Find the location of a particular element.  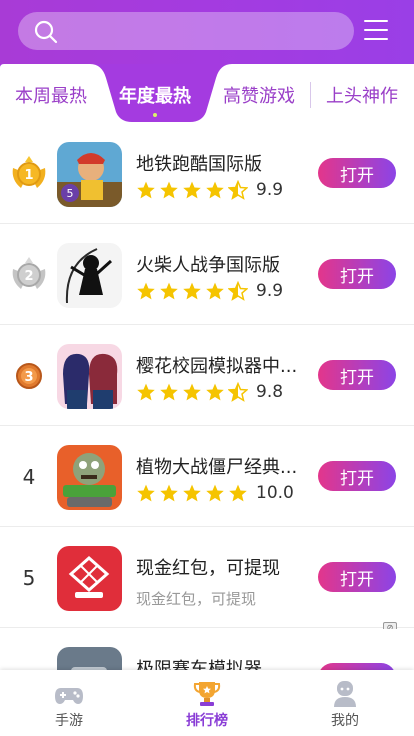

gold-medal-icon: 1 is located at coordinates (29, 174).